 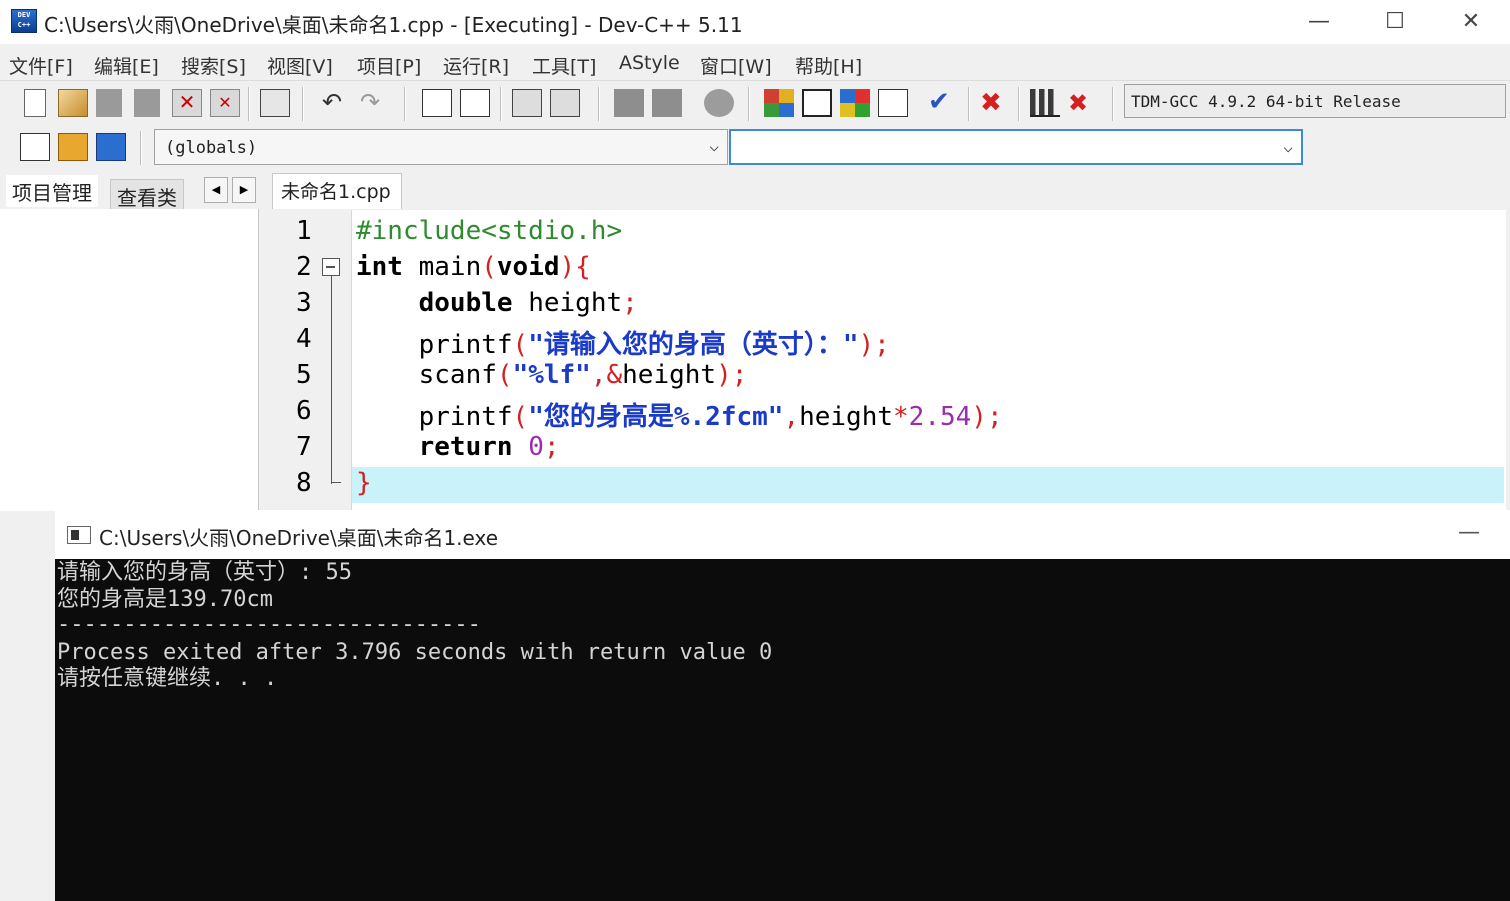 What do you see at coordinates (654, 345) in the screenshot?
I see `code-line: printf("请输入您的身高（英寸）：");` at bounding box center [654, 345].